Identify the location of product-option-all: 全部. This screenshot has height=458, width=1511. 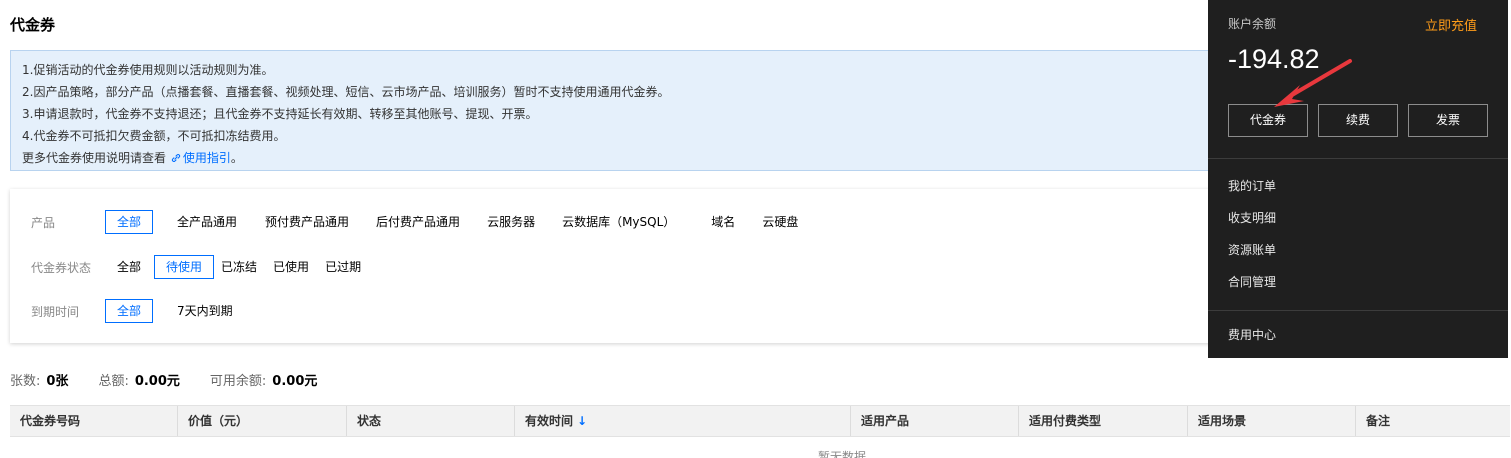
(129, 222).